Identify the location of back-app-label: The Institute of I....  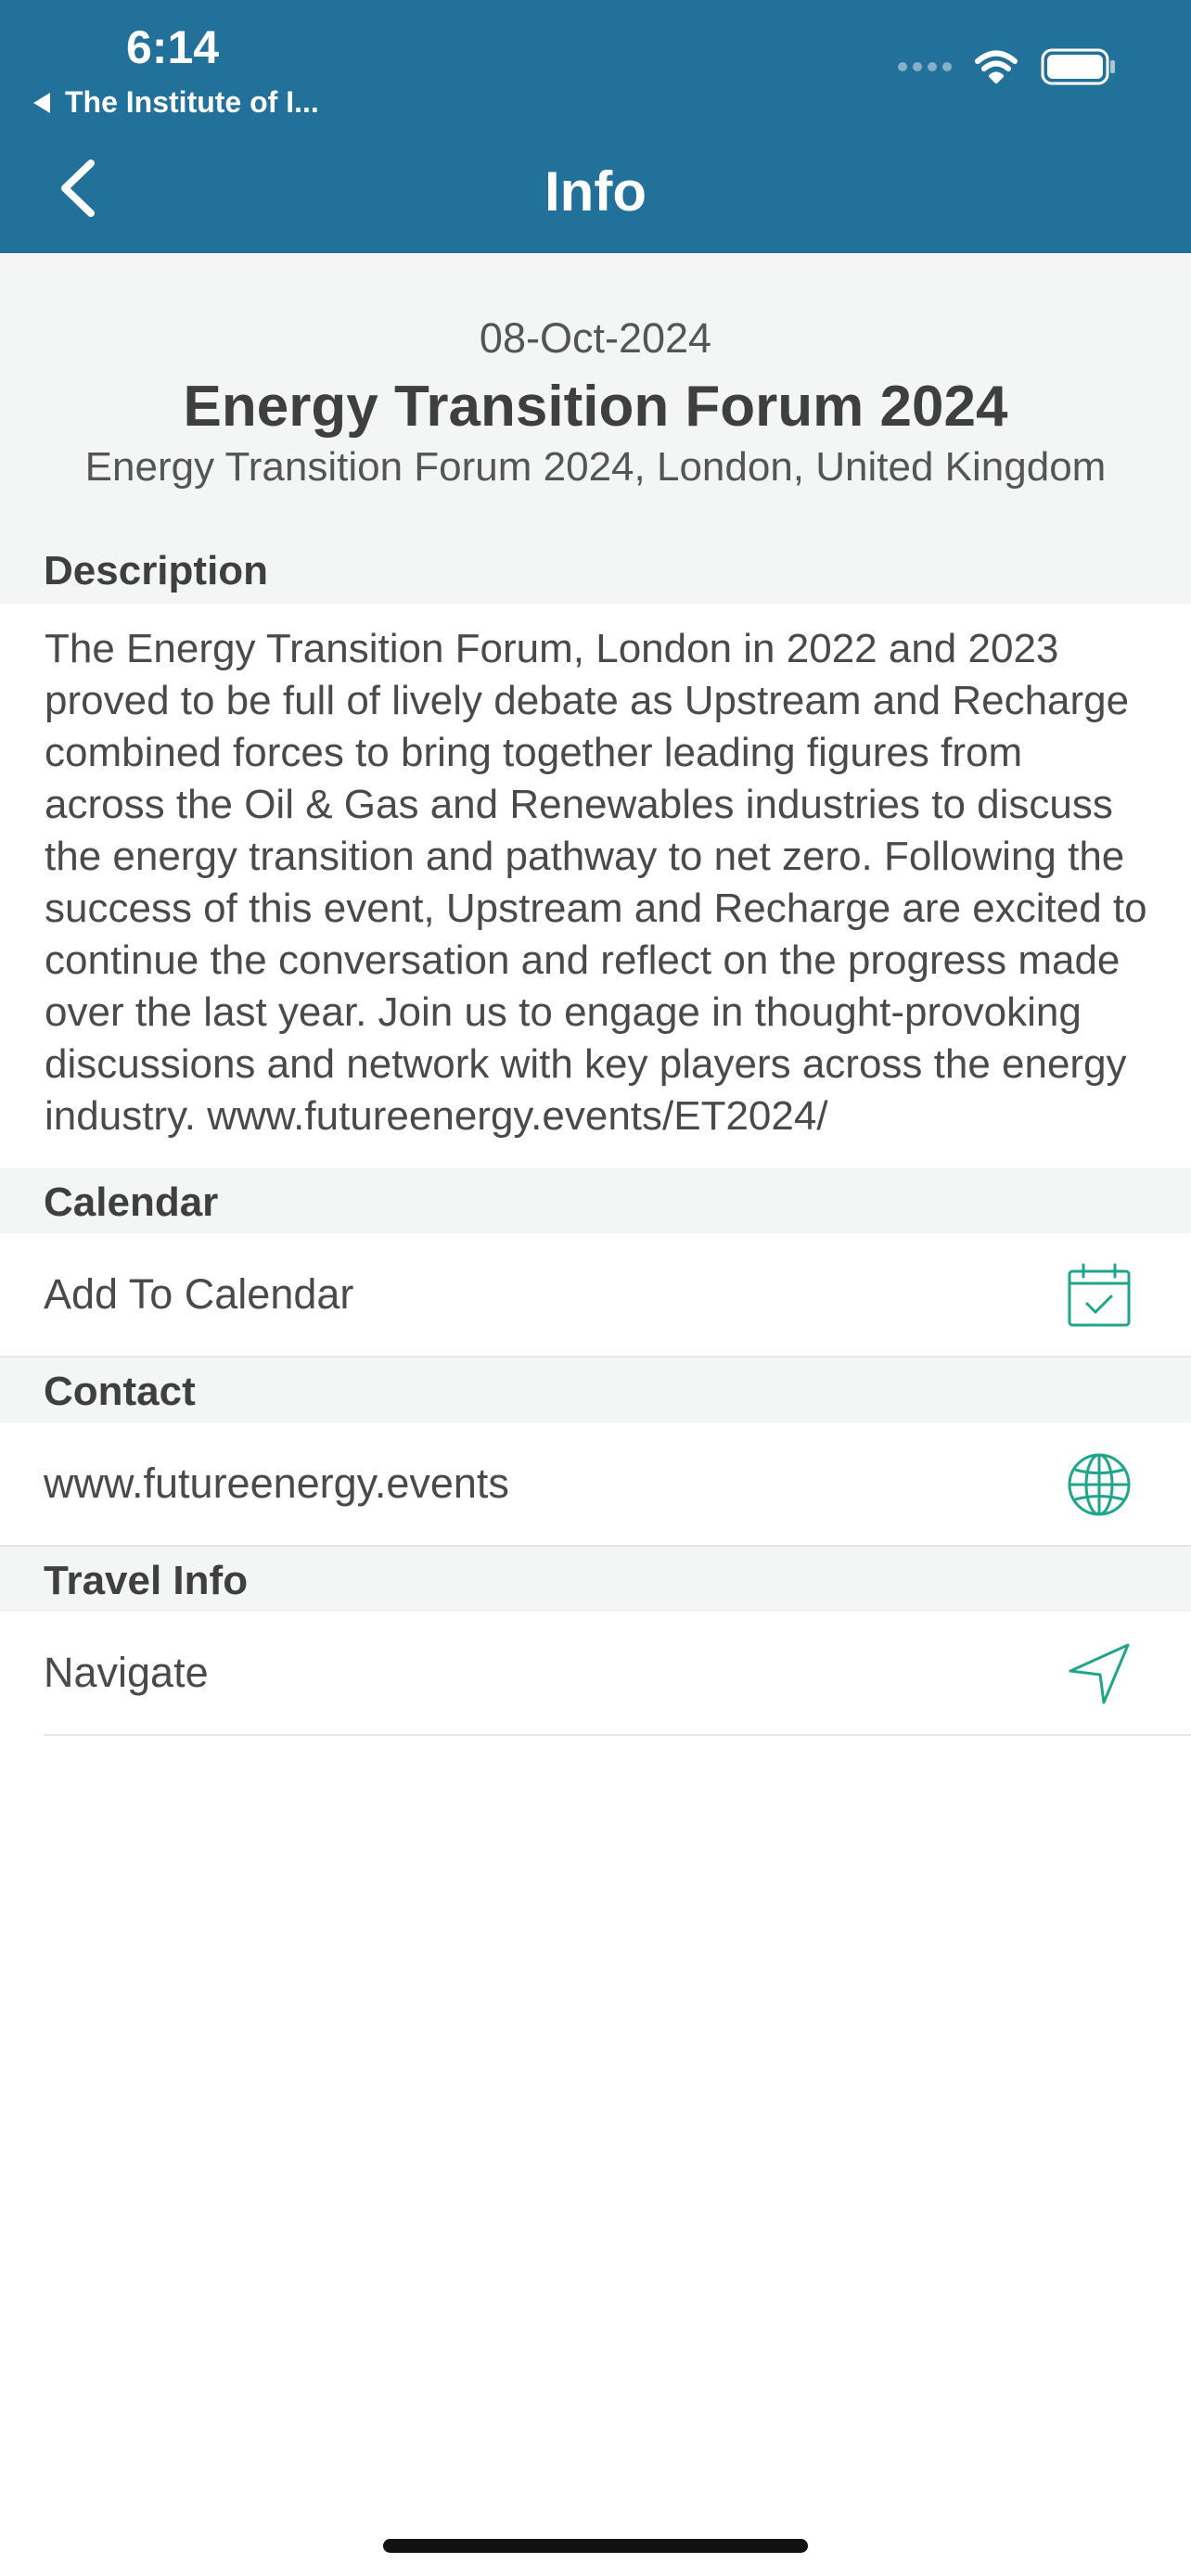
(192, 102).